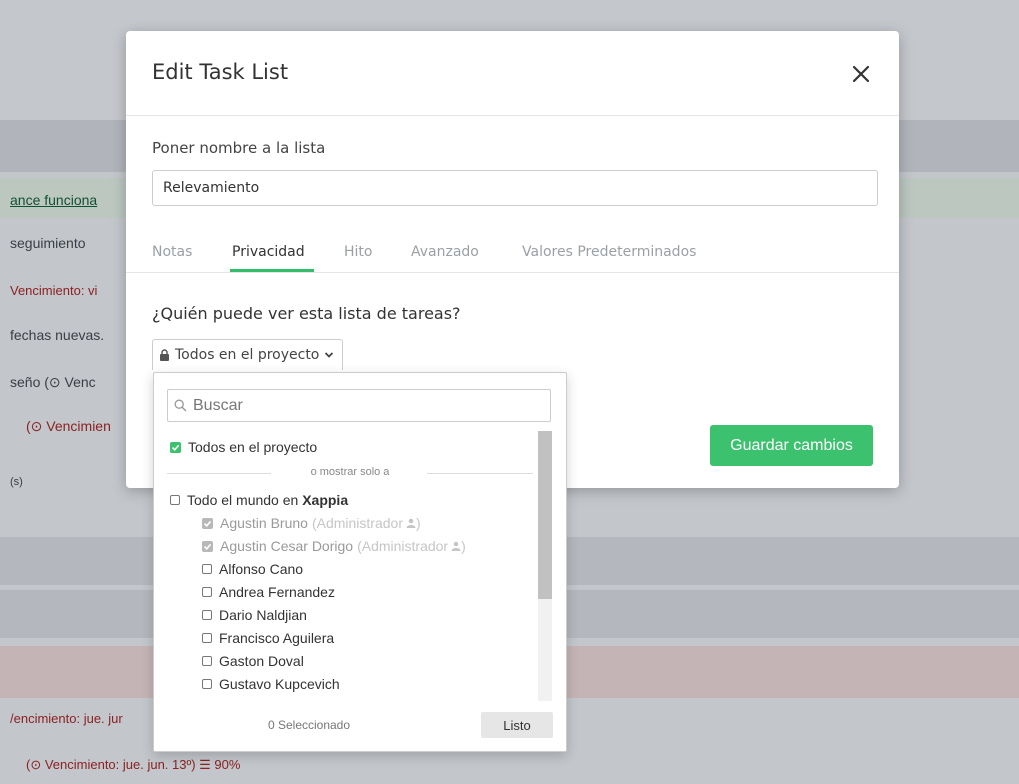  What do you see at coordinates (512, 73) in the screenshot?
I see `modal-header: Edit Task List` at bounding box center [512, 73].